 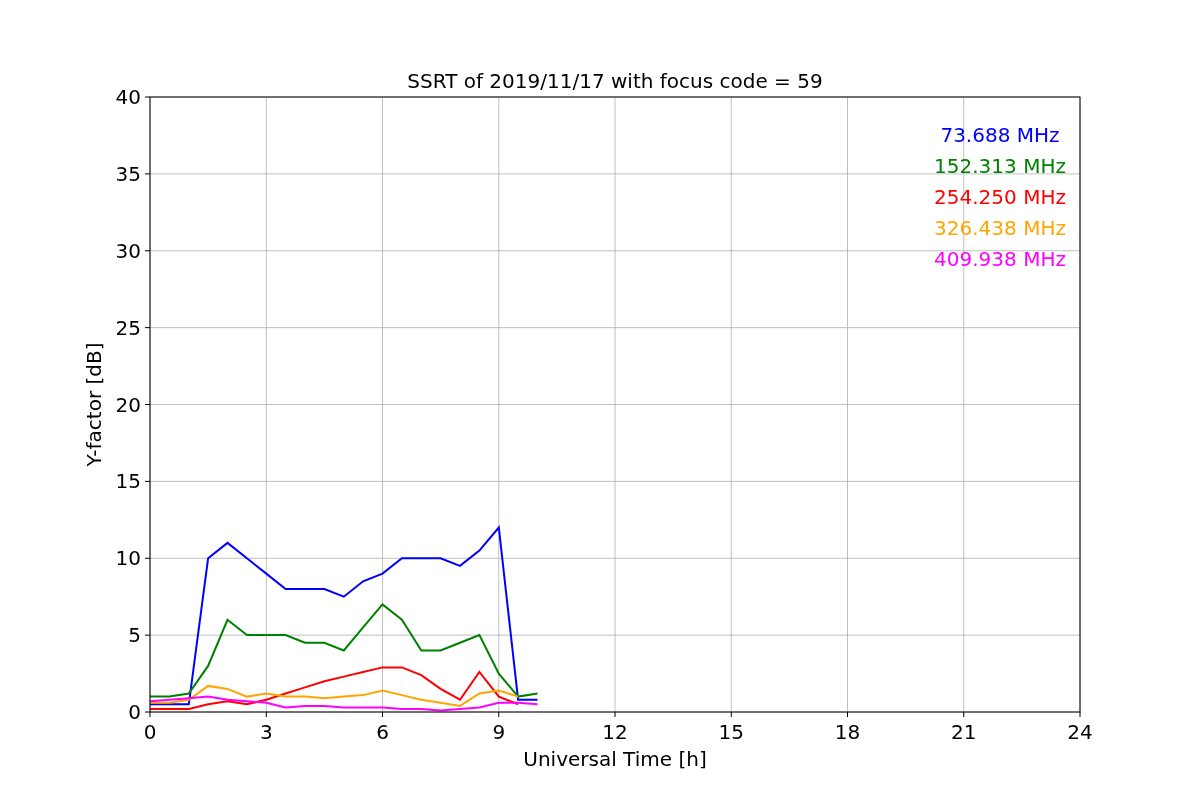 What do you see at coordinates (1000, 259) in the screenshot?
I see `legend-label: 409.938 MHz` at bounding box center [1000, 259].